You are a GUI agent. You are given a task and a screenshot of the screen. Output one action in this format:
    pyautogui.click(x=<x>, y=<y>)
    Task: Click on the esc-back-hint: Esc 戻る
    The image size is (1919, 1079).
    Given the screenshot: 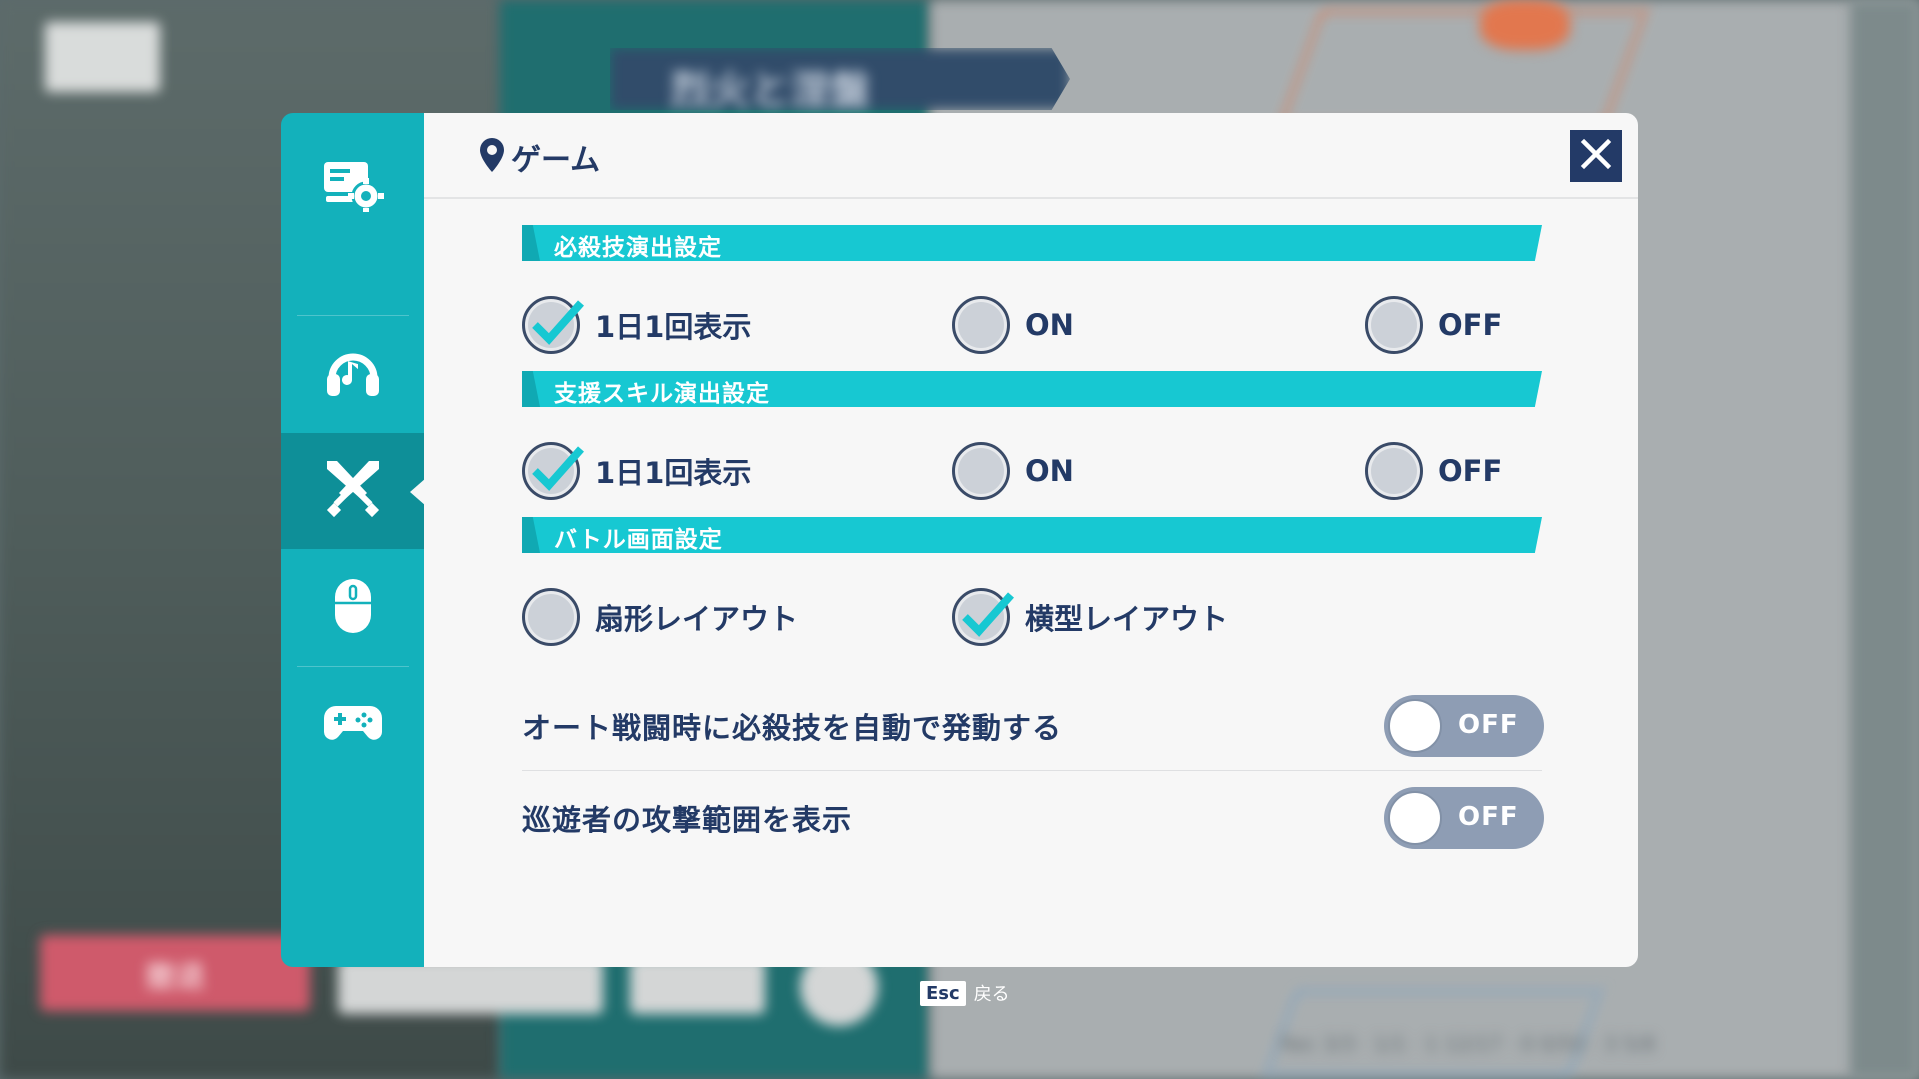 What is the action you would take?
    pyautogui.click(x=965, y=993)
    